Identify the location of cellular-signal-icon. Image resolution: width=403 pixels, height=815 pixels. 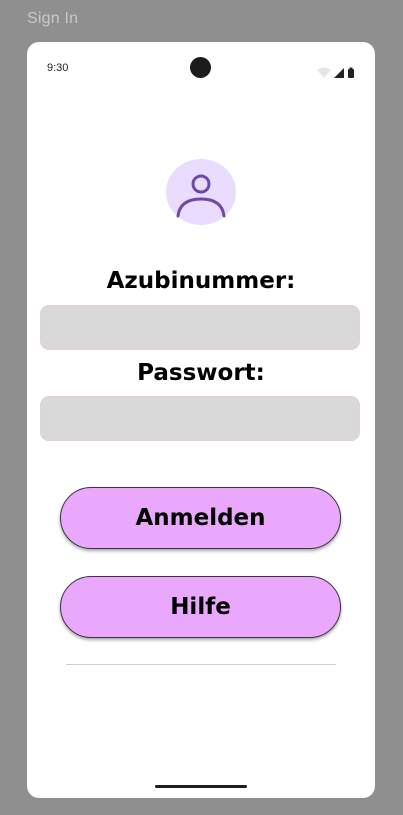
(339, 73).